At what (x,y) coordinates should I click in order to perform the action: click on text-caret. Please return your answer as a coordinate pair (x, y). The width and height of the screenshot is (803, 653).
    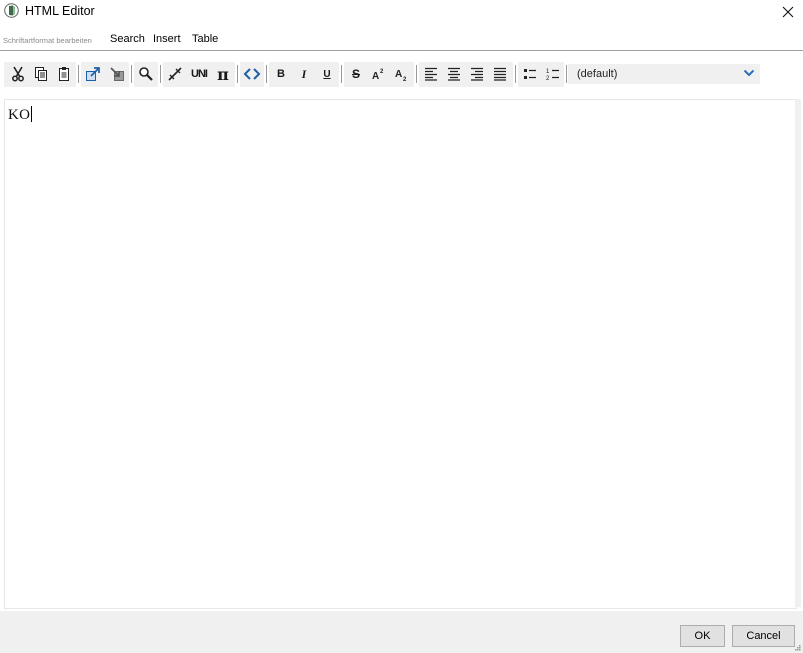
    Looking at the image, I should click on (32, 114).